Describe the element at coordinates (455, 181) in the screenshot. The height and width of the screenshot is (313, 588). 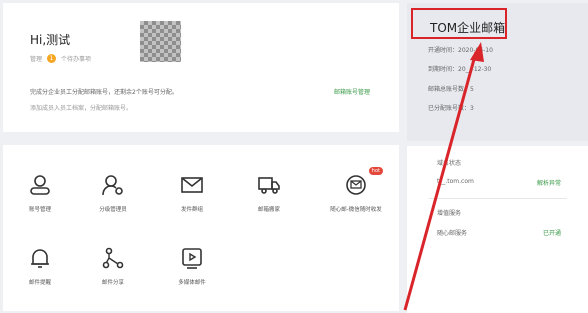
I see `domain-name: t__.tom.com` at that location.